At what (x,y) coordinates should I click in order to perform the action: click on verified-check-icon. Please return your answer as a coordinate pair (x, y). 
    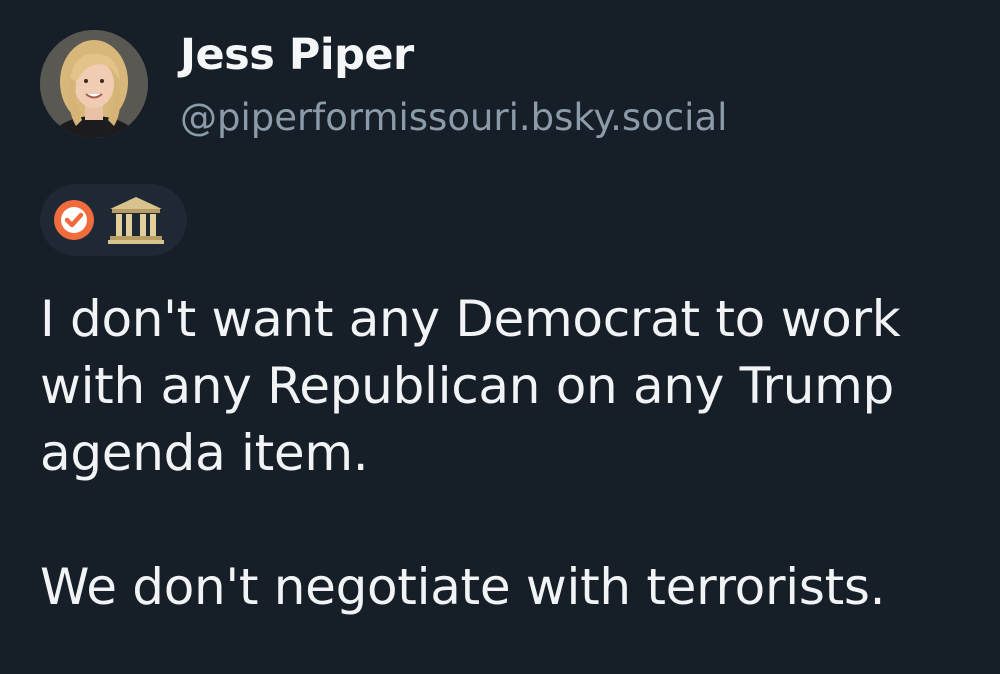
    Looking at the image, I should click on (74, 220).